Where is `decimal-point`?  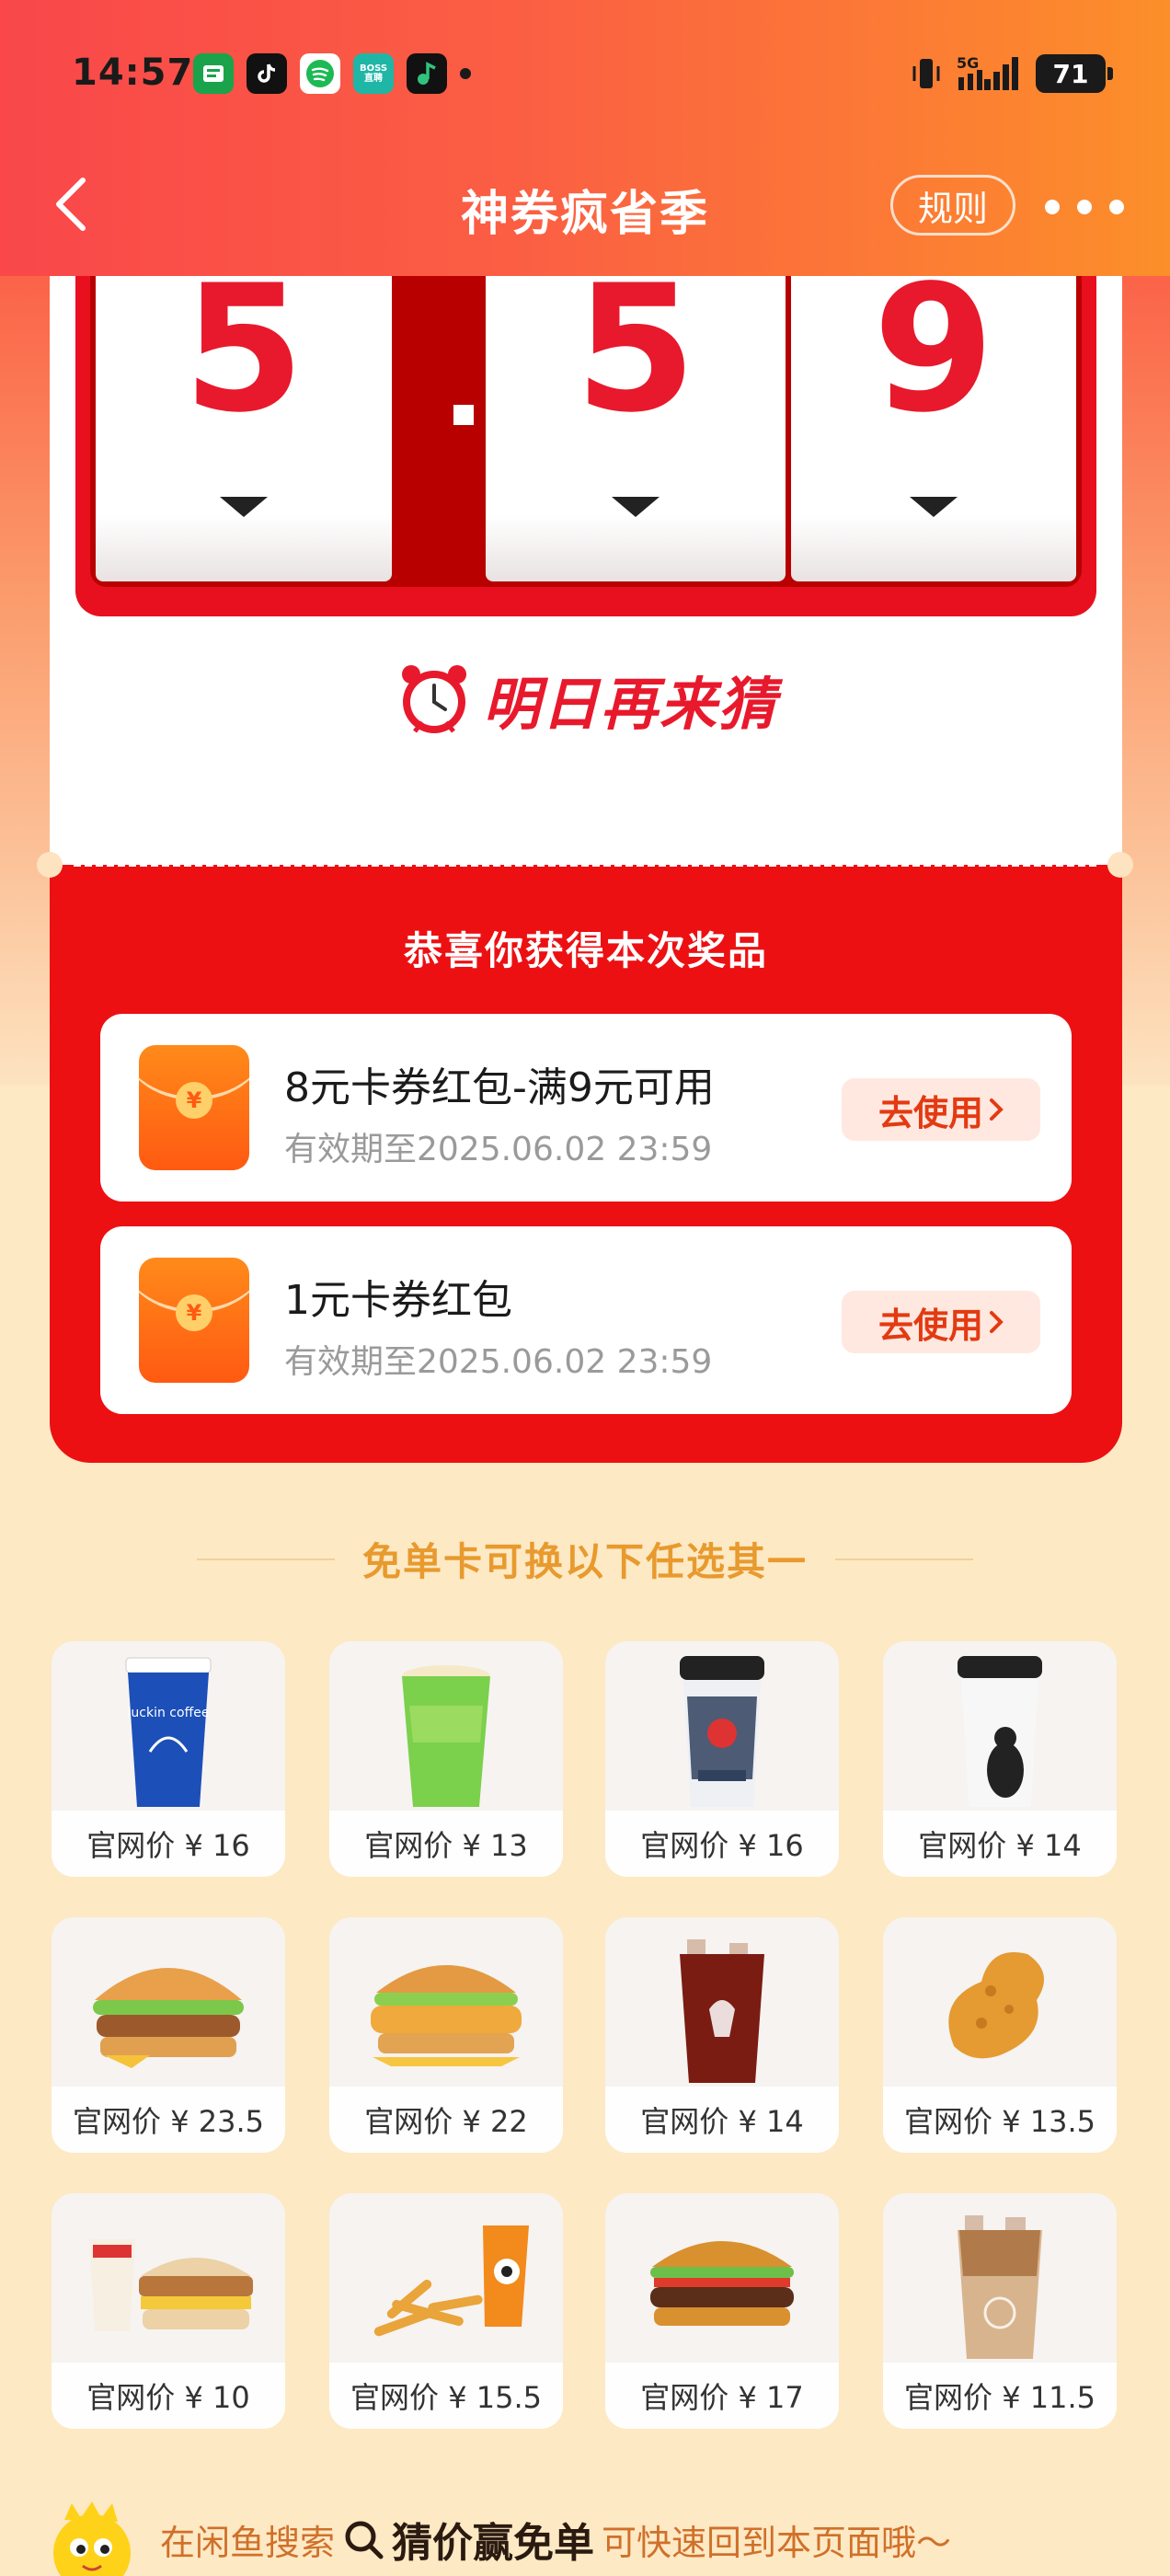
decimal-point is located at coordinates (463, 415).